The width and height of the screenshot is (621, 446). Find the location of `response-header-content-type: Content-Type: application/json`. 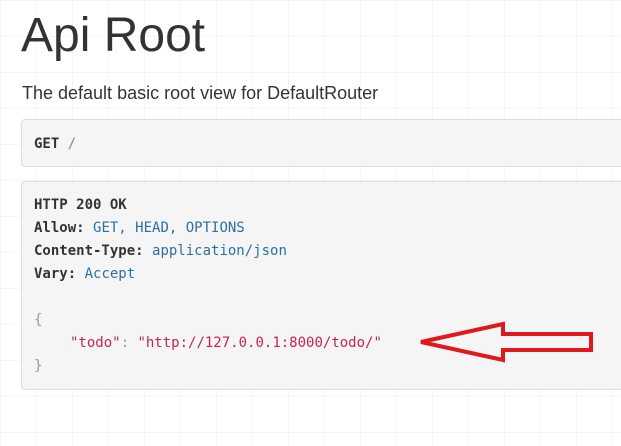

response-header-content-type: Content-Type: application/json is located at coordinates (160, 251).